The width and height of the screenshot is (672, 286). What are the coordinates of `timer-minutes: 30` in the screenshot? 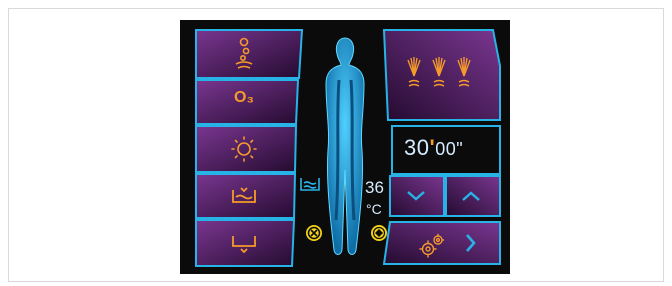 It's located at (417, 147).